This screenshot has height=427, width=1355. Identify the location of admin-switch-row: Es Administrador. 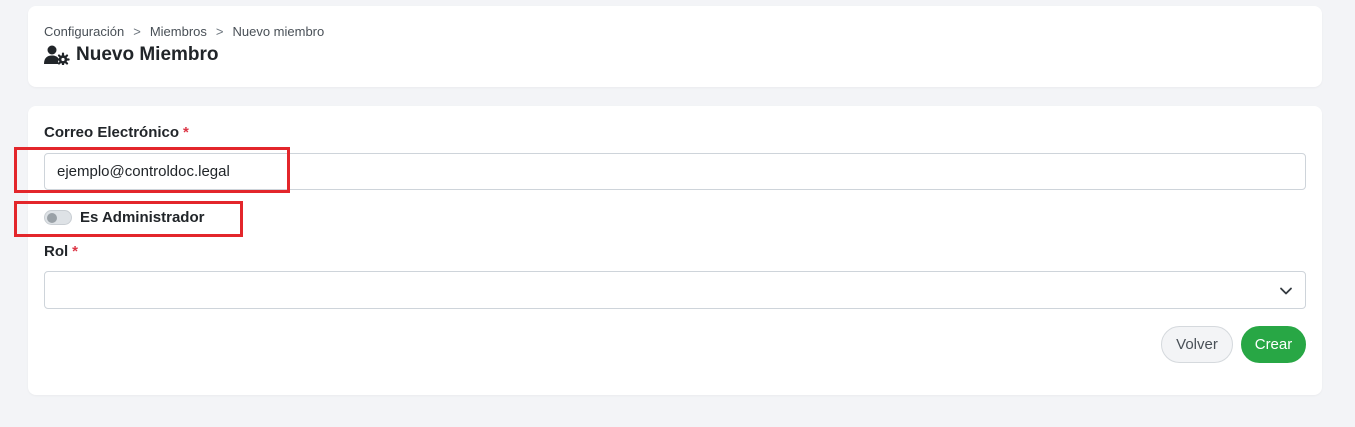
(124, 217).